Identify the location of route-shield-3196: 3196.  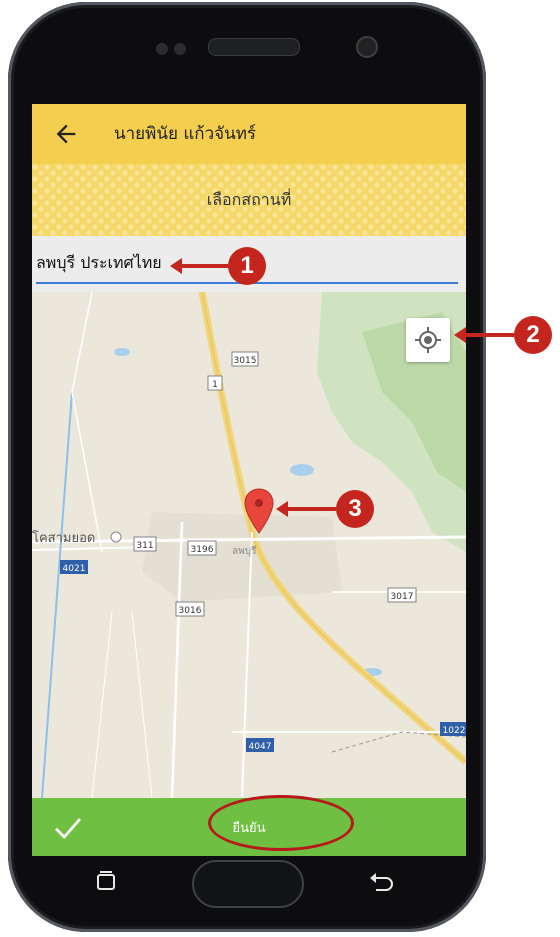
(202, 548).